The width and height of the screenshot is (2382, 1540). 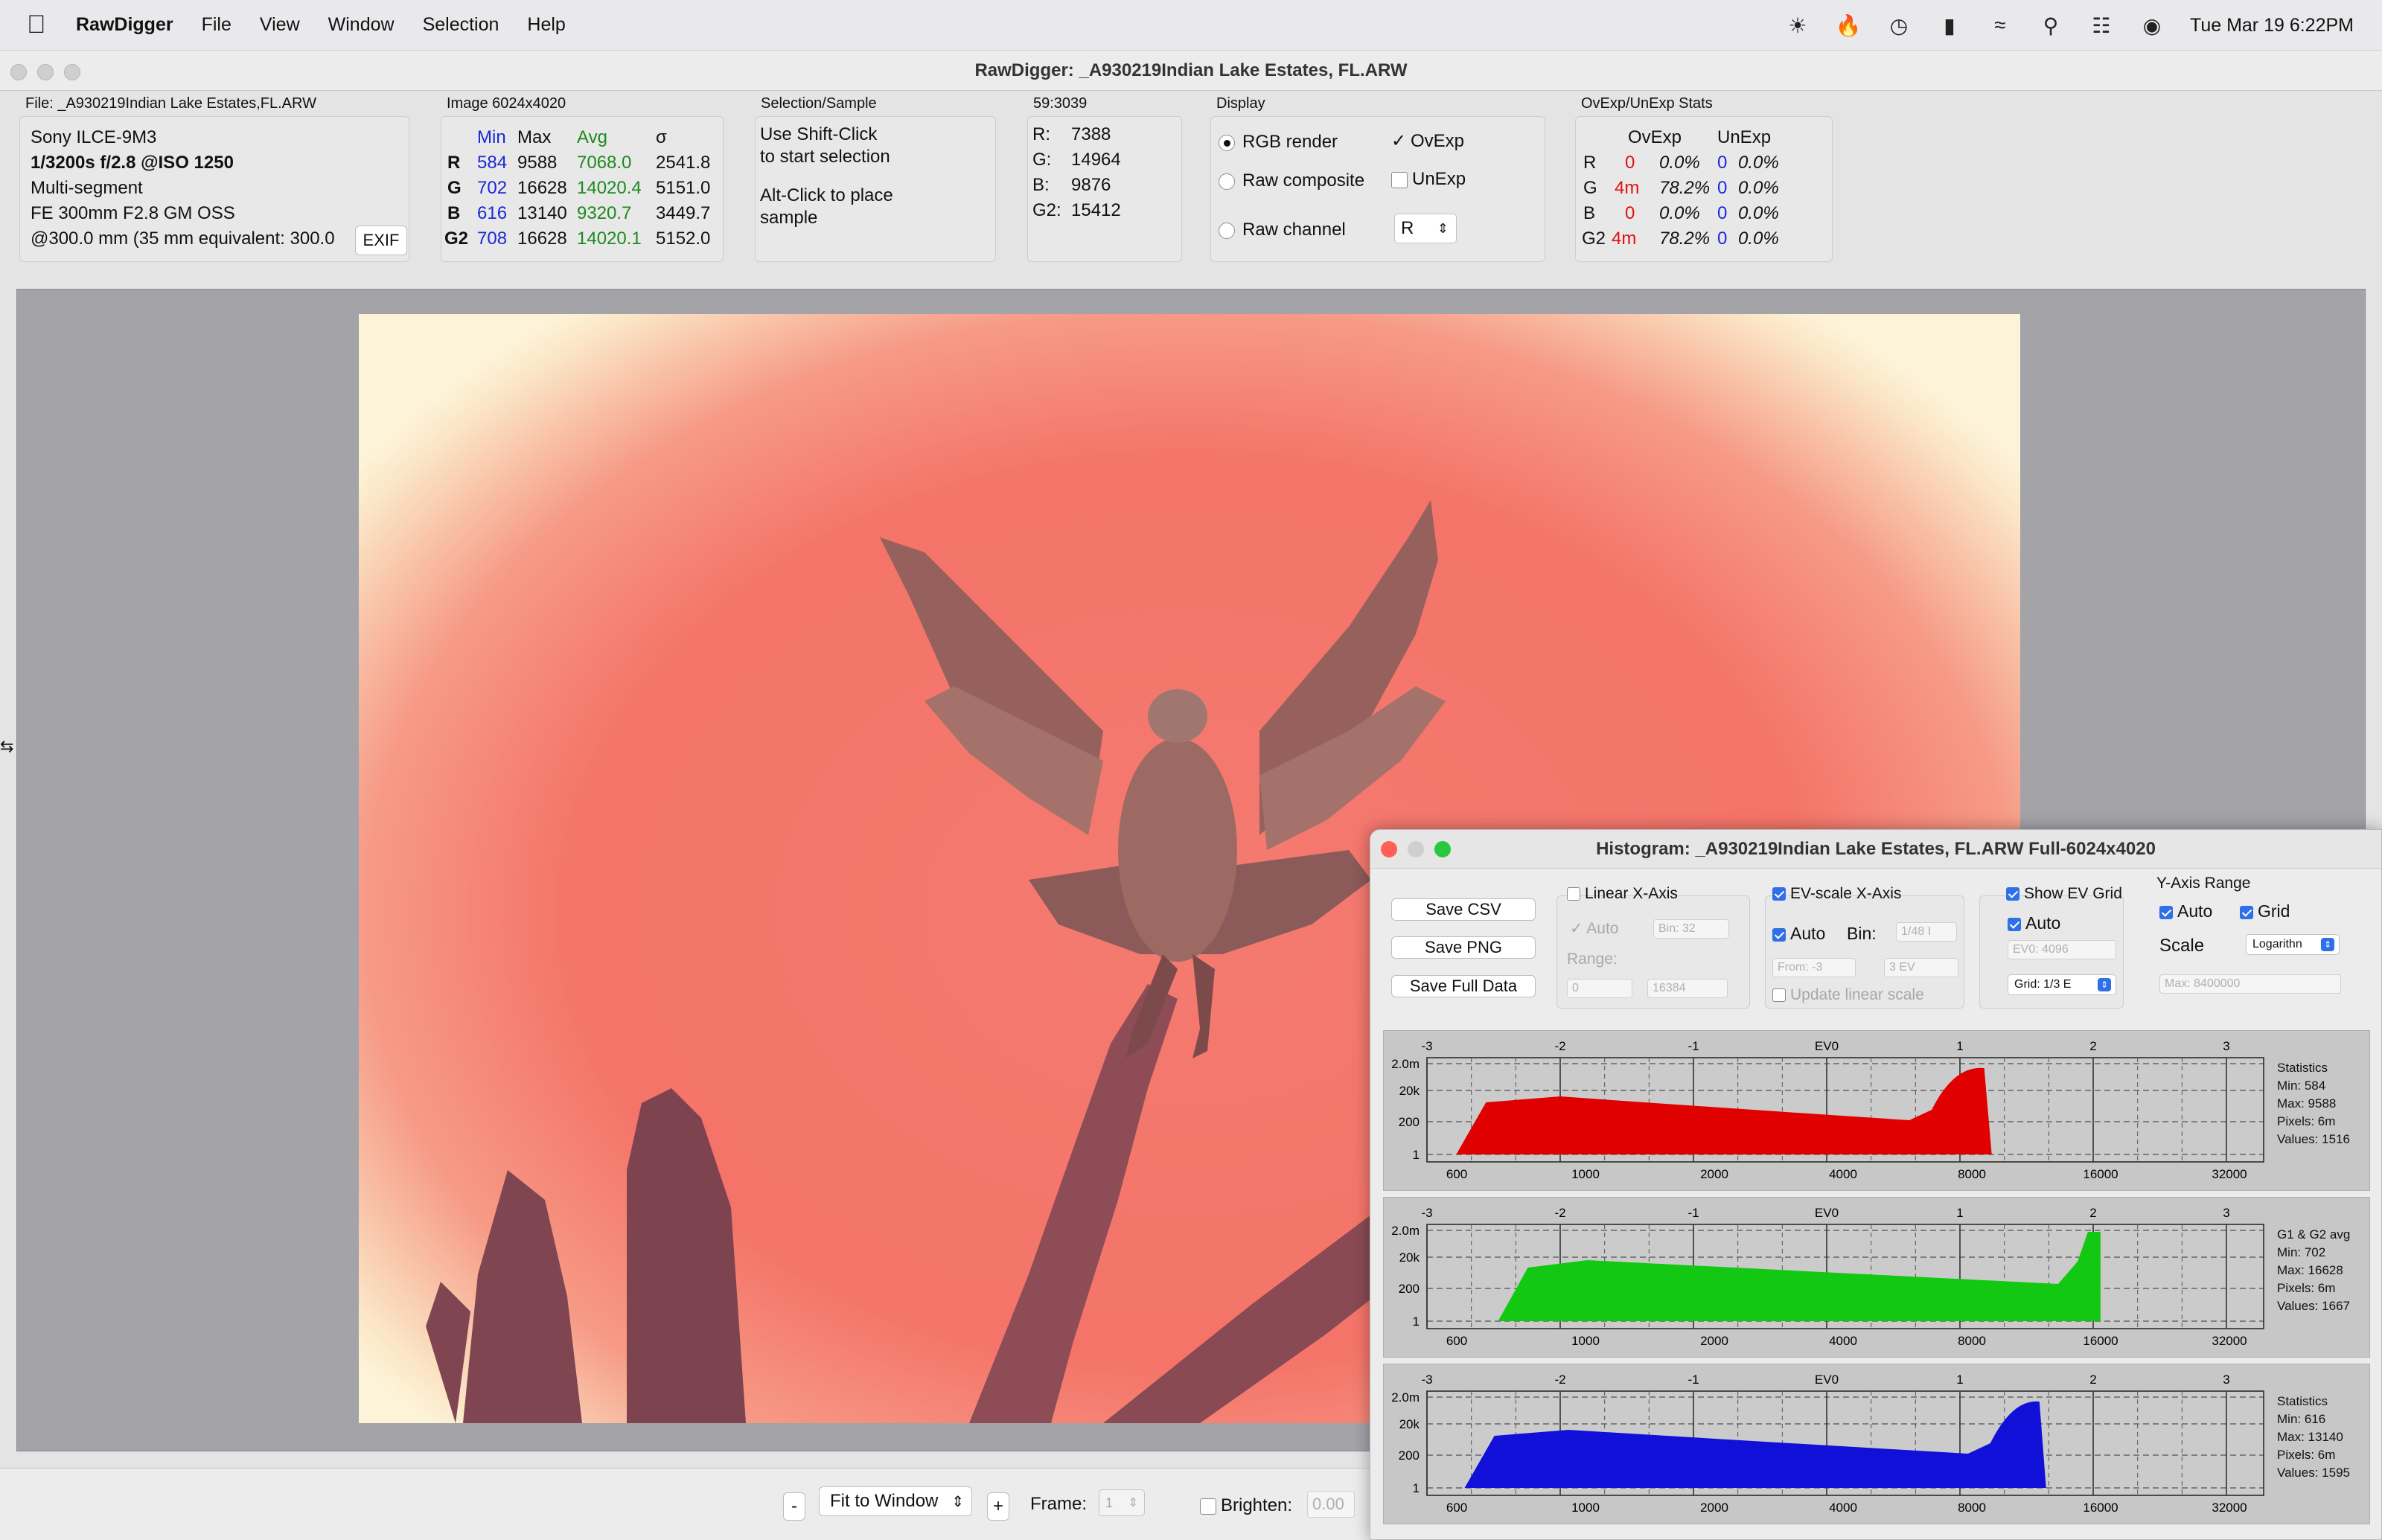 What do you see at coordinates (7, 746) in the screenshot?
I see `resize-handle-icon: ⇆` at bounding box center [7, 746].